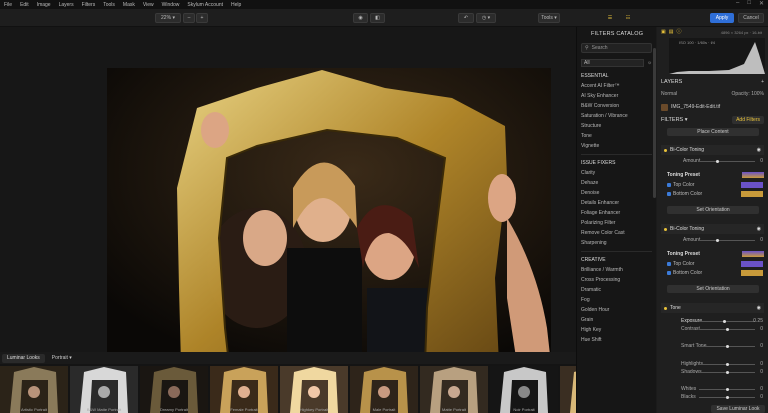  What do you see at coordinates (613, 63) in the screenshot?
I see `category-select: All` at bounding box center [613, 63].